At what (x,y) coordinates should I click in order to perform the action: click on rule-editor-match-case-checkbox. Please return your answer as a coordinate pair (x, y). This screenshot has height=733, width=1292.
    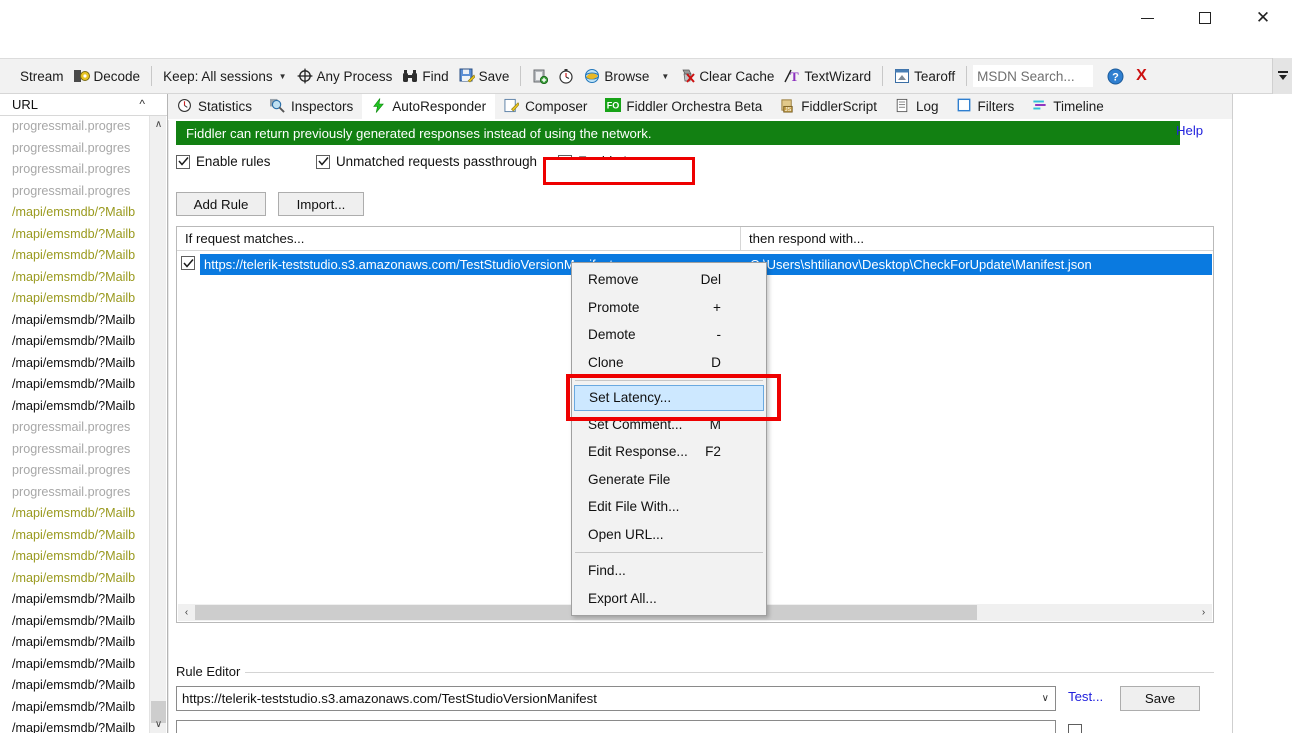
    Looking at the image, I should click on (1078, 728).